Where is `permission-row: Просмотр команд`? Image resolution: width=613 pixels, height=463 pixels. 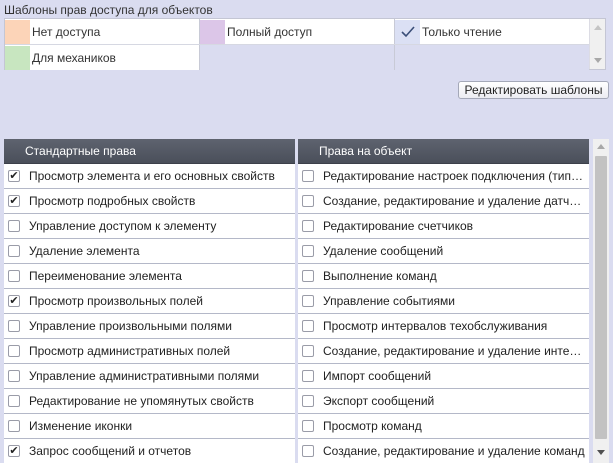 permission-row: Просмотр команд is located at coordinates (443, 426).